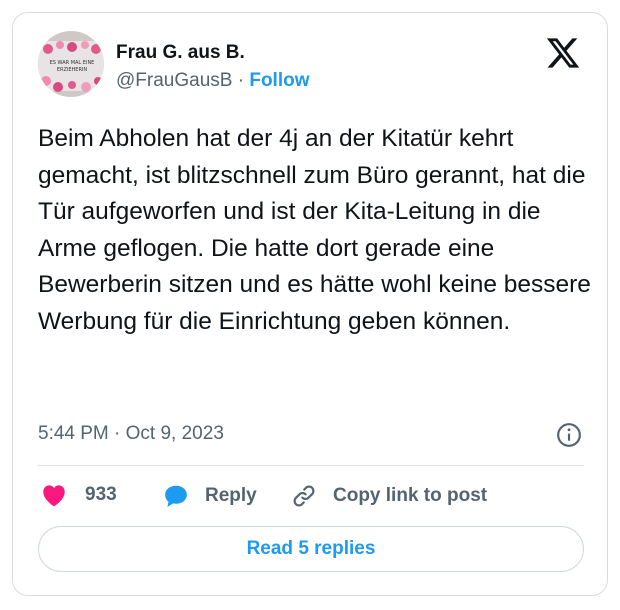  Describe the element at coordinates (176, 496) in the screenshot. I see `speech-bubble-icon` at that location.